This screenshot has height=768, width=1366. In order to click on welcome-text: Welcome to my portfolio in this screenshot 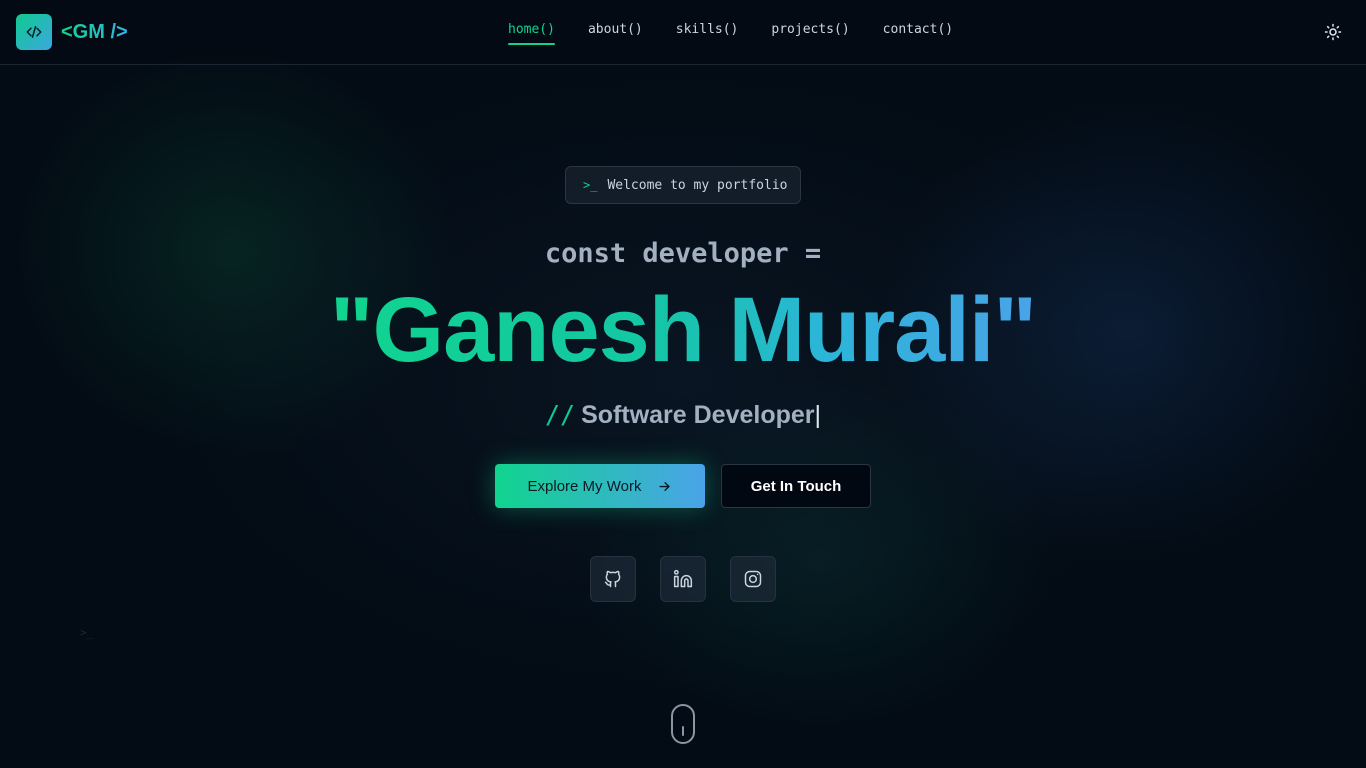, I will do `click(697, 185)`.